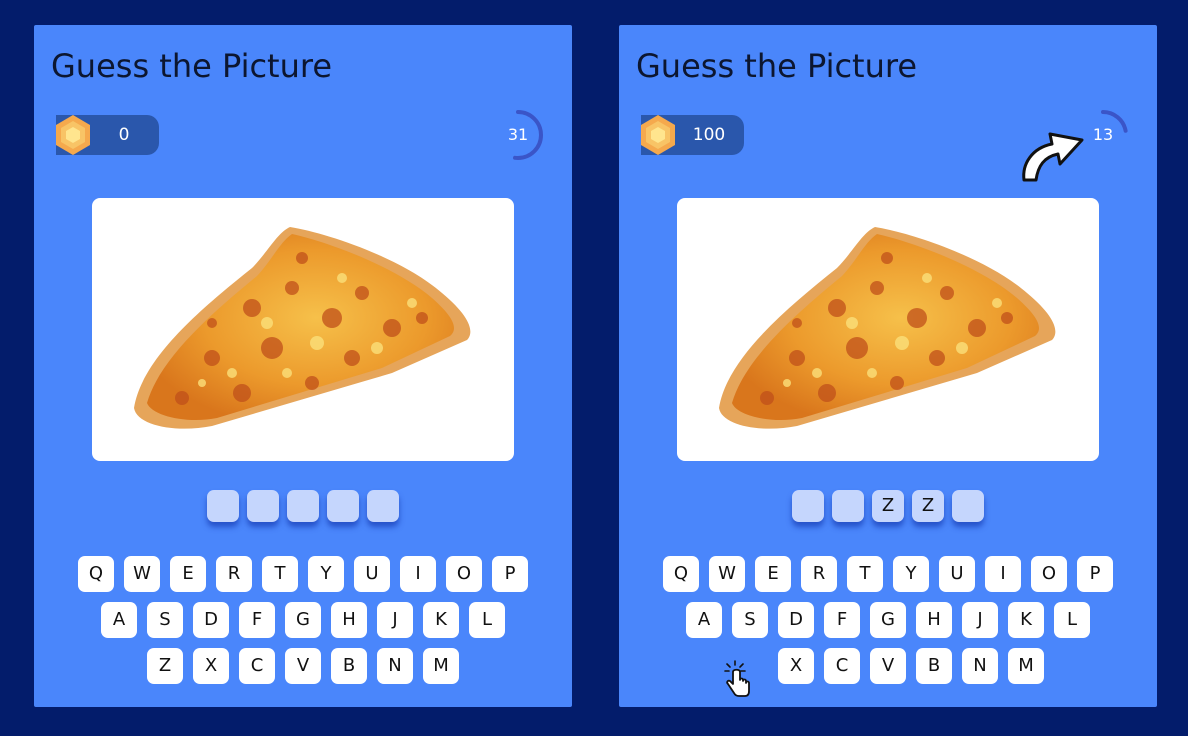 This screenshot has height=736, width=1188. What do you see at coordinates (124, 135) in the screenshot?
I see `score-value: 0` at bounding box center [124, 135].